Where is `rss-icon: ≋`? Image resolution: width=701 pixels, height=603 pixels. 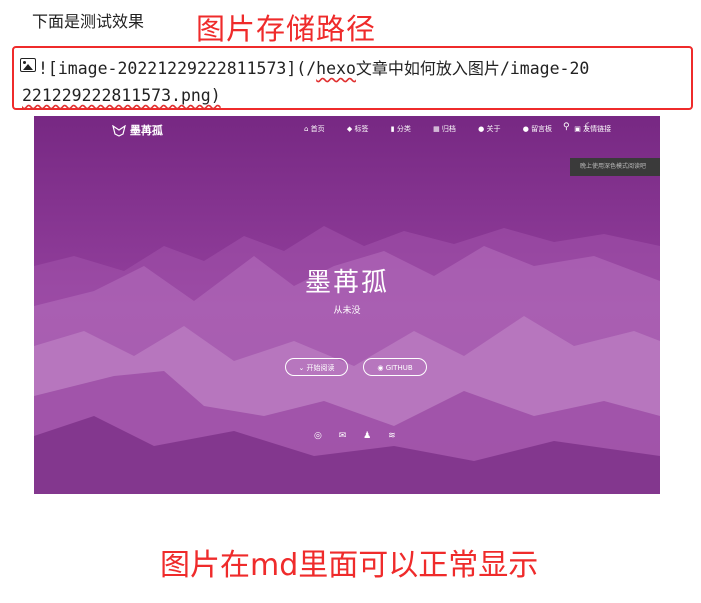
rss-icon: ≋ is located at coordinates (392, 436).